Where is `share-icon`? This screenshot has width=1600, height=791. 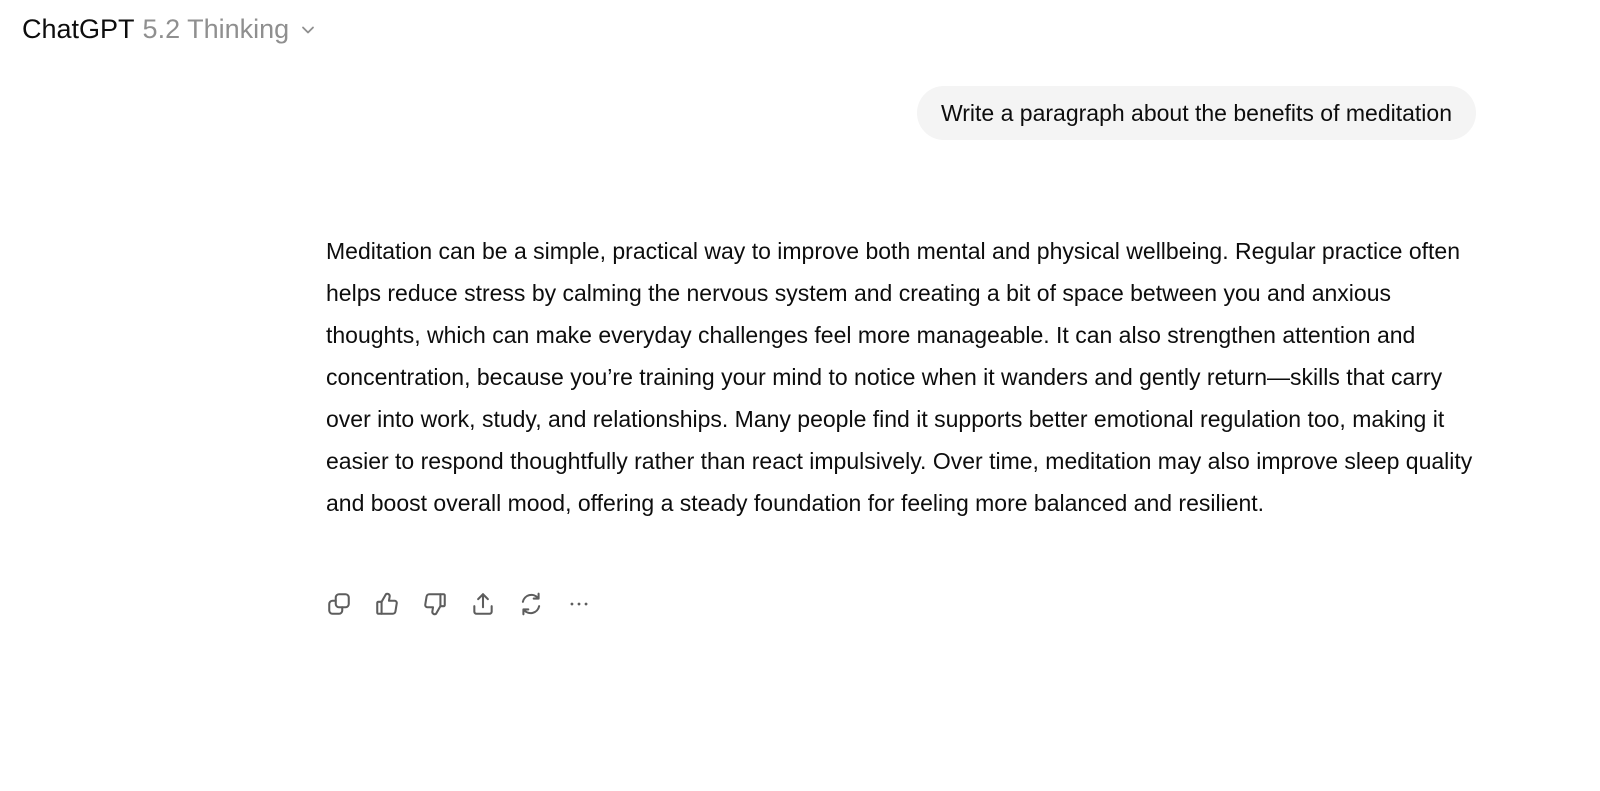 share-icon is located at coordinates (483, 604).